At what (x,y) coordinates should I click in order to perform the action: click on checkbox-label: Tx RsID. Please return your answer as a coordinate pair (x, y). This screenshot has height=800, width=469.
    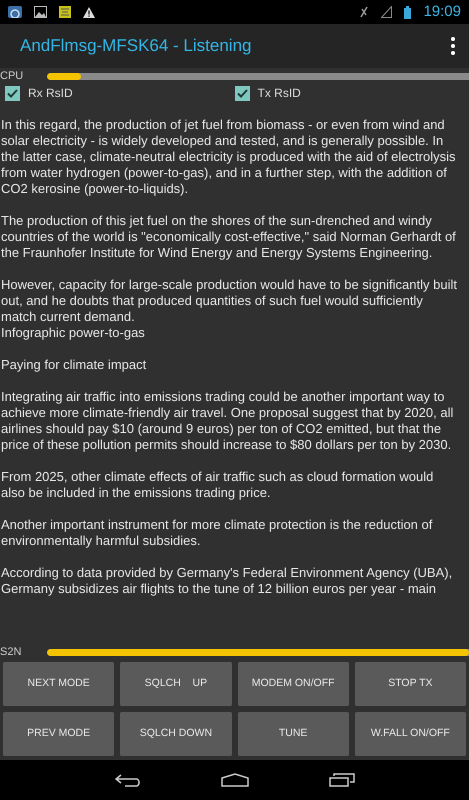
    Looking at the image, I should click on (279, 93).